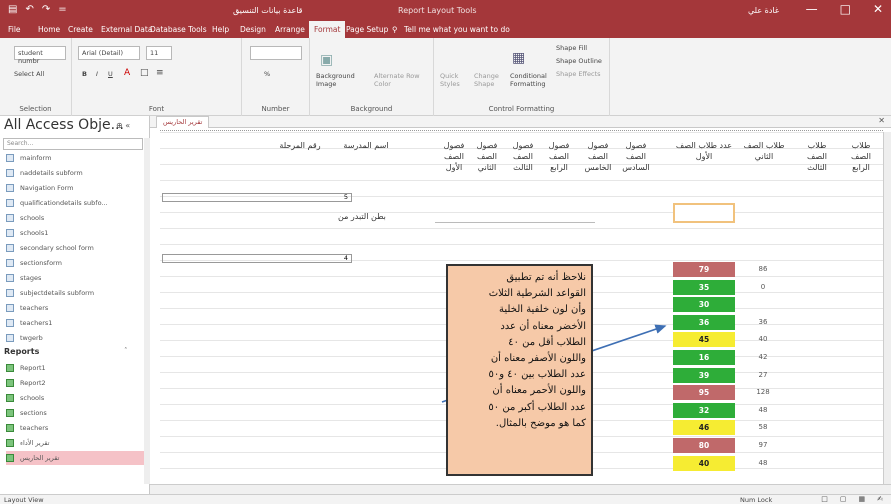 The image size is (891, 504). Describe the element at coordinates (127, 73) in the screenshot. I see `font-color-icon: A` at that location.